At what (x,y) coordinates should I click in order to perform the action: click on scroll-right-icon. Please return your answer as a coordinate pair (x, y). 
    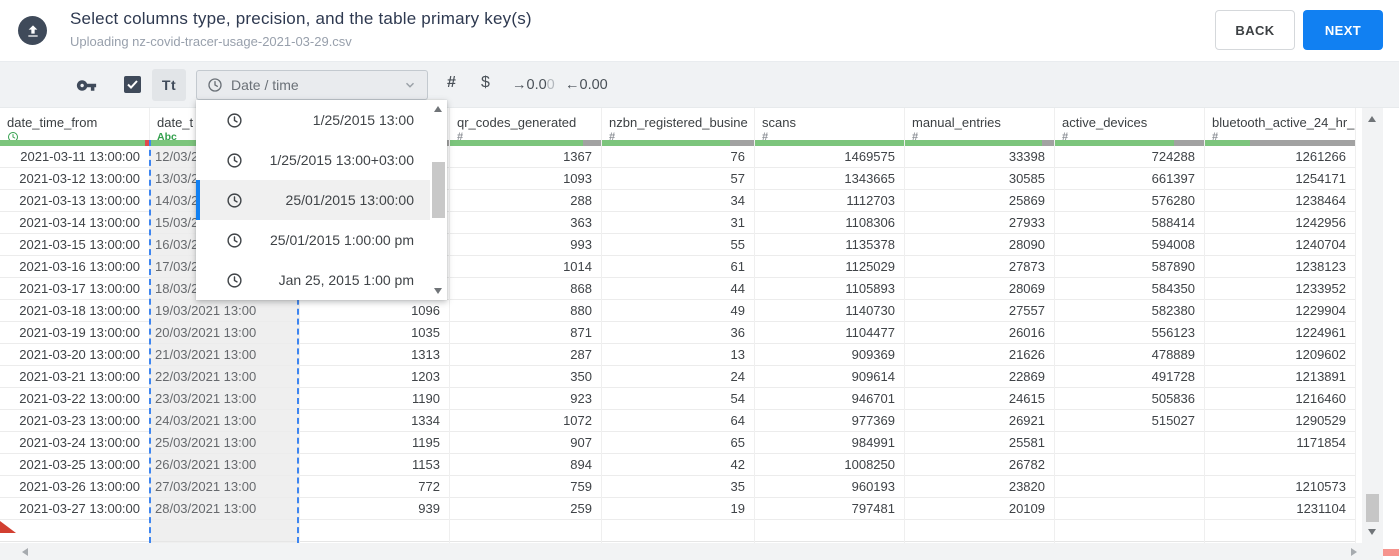
    Looking at the image, I should click on (1354, 552).